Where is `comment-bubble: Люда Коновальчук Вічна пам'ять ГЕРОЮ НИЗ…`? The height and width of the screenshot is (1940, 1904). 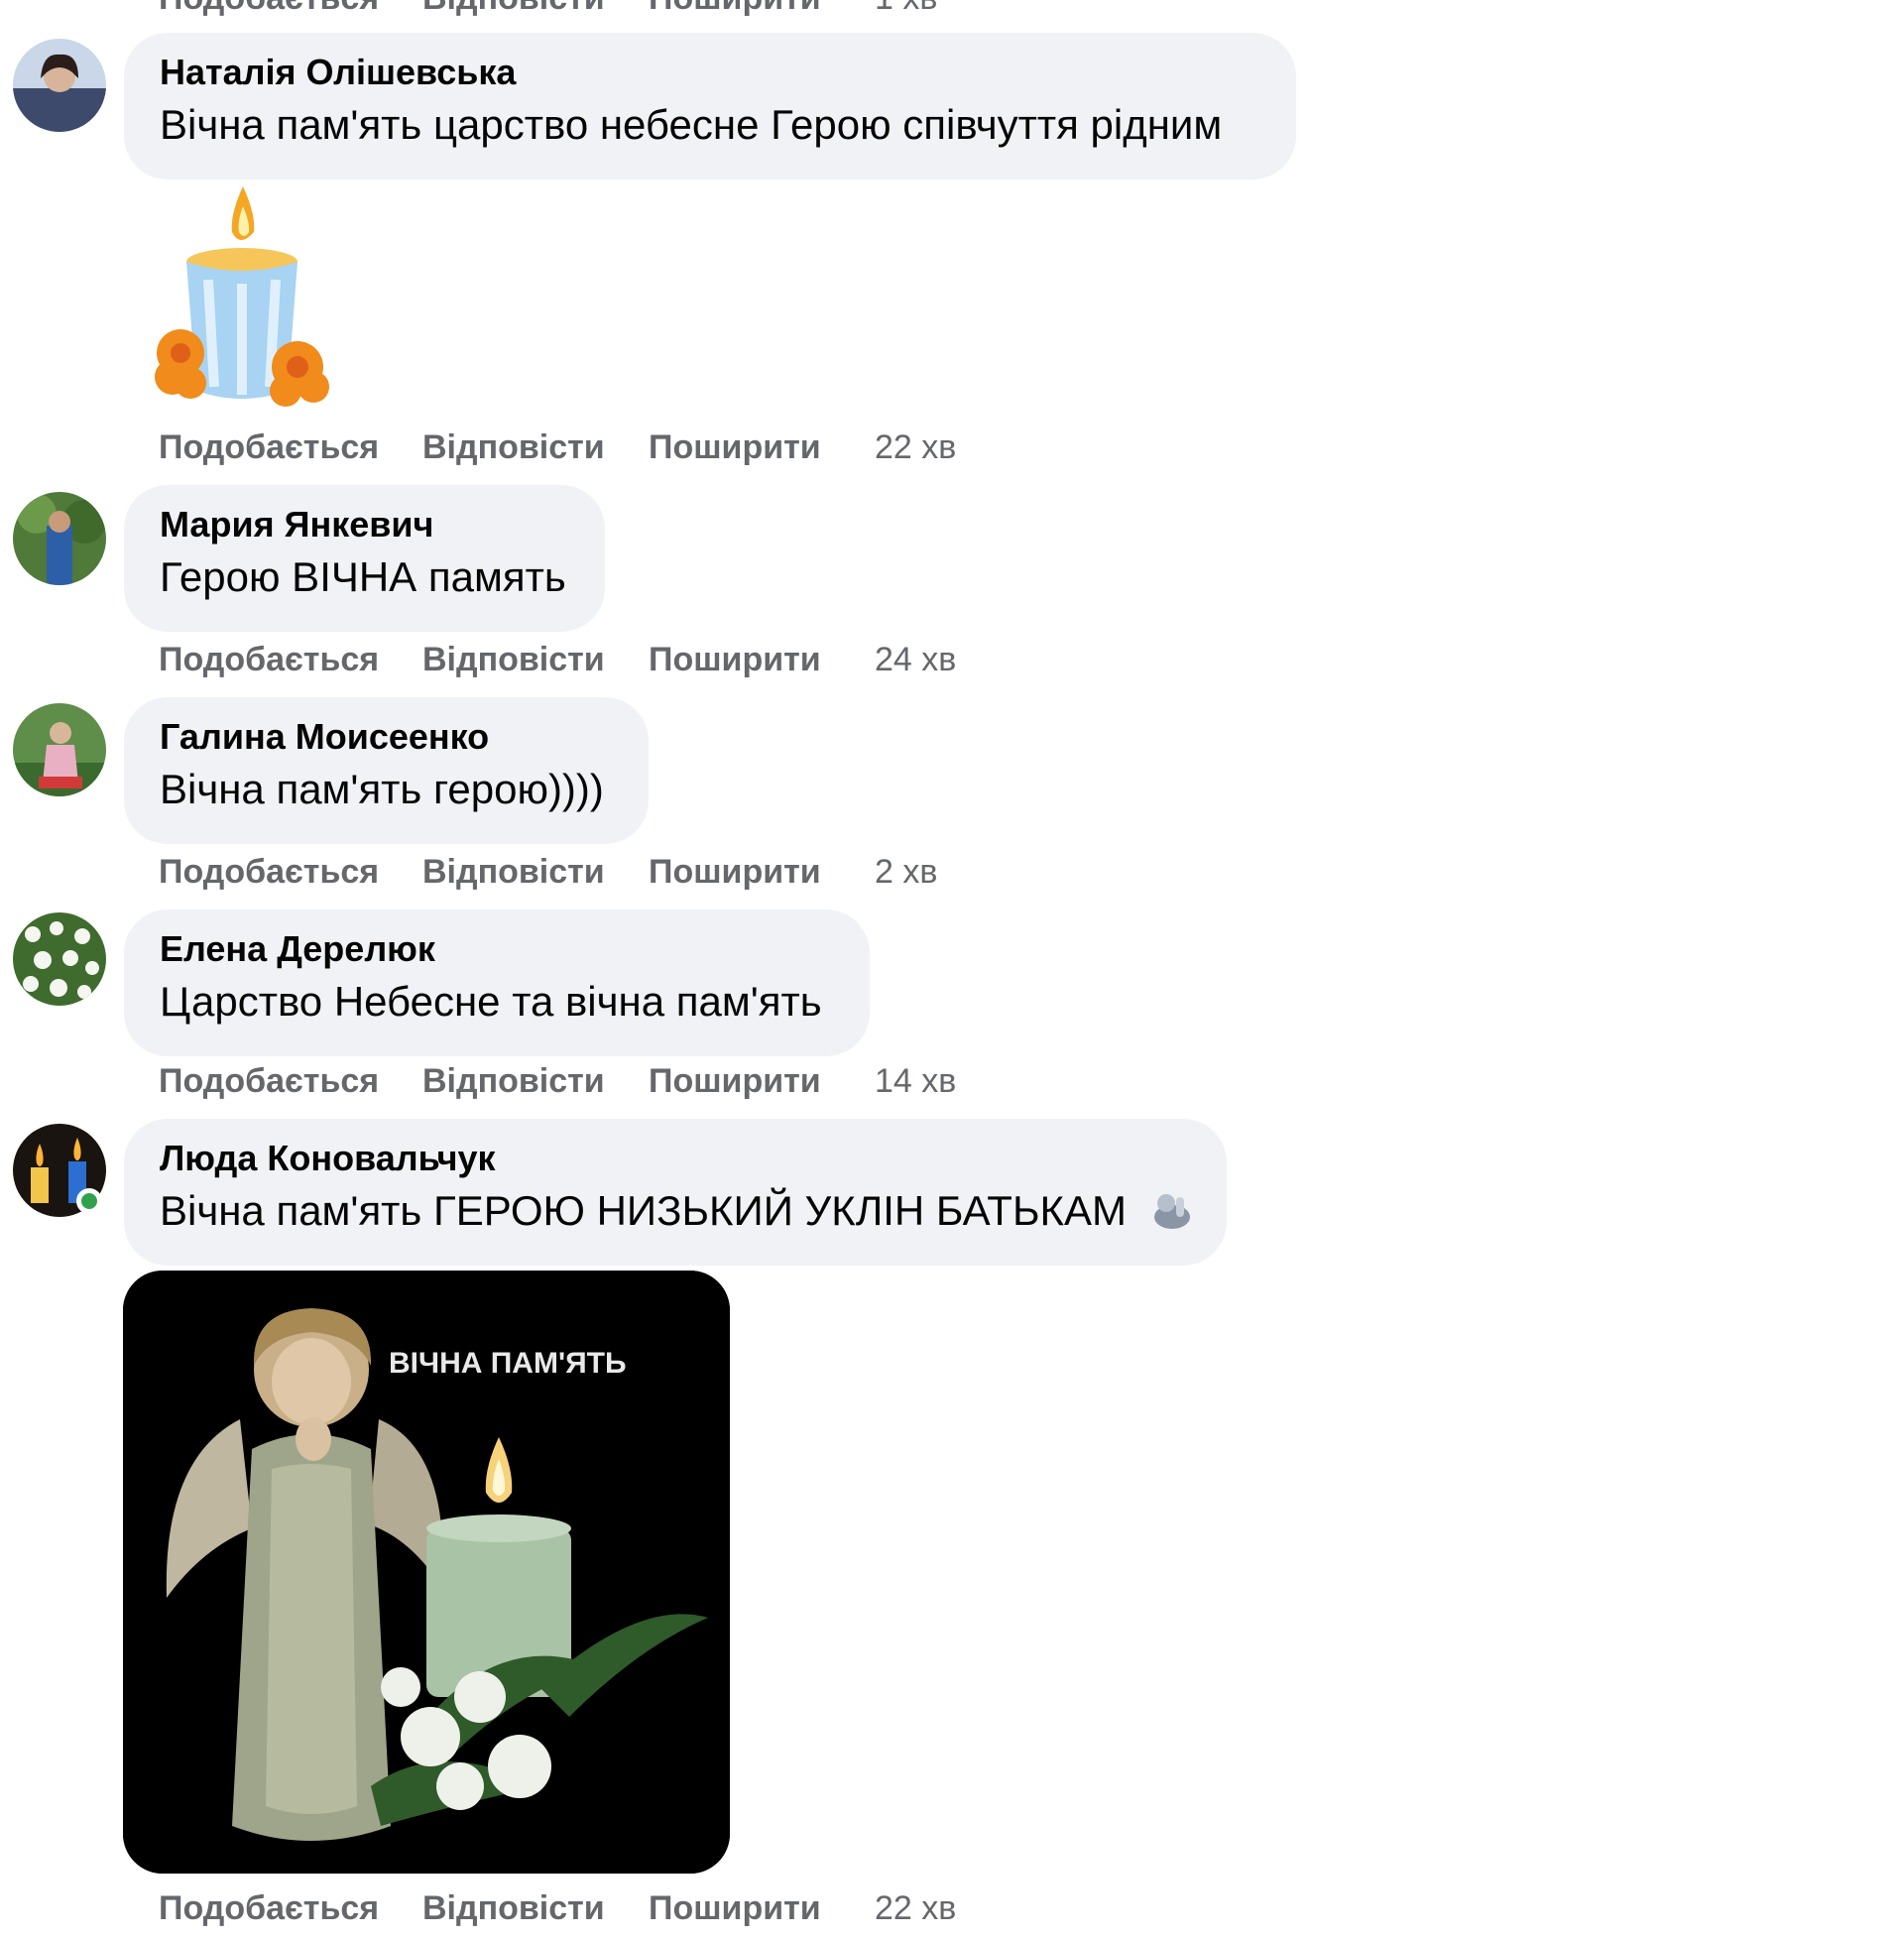 comment-bubble: Люда Коновальчук Вічна пам'ять ГЕРОЮ НИЗ… is located at coordinates (675, 1192).